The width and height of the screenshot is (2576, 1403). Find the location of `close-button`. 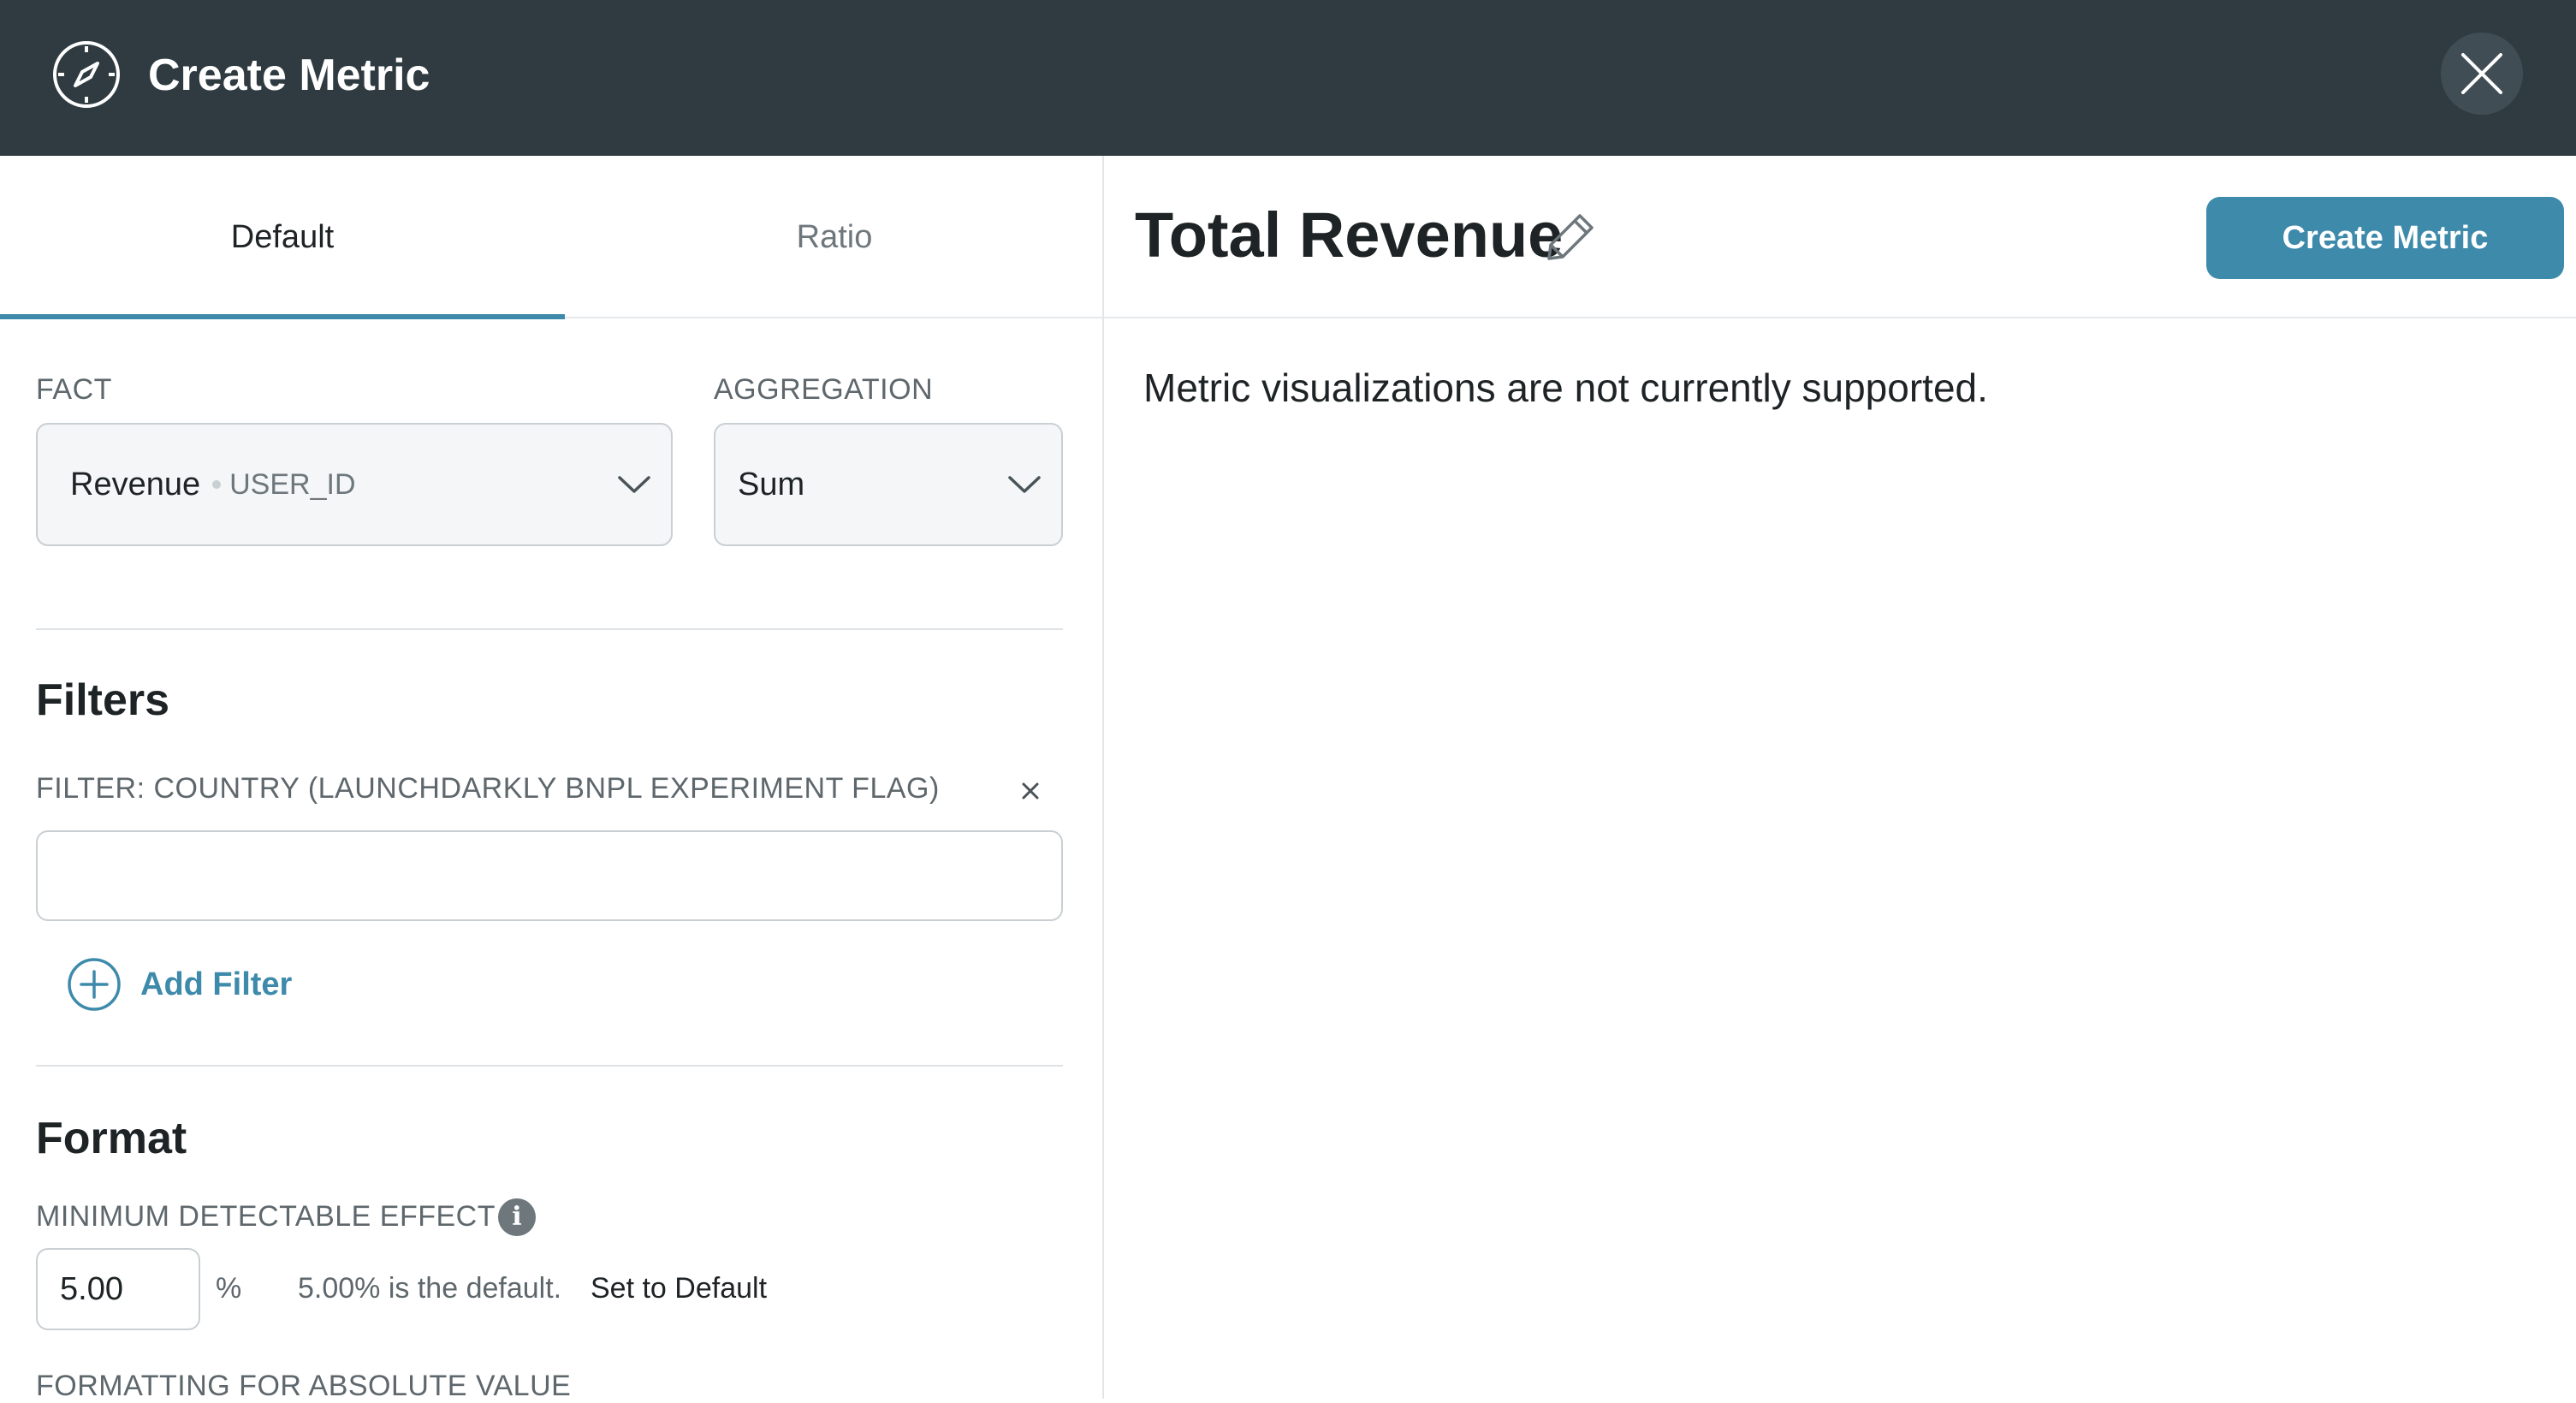

close-button is located at coordinates (2482, 74).